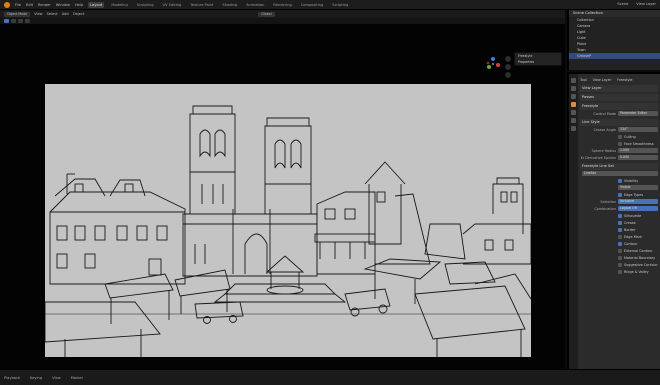 The image size is (660, 385). Describe the element at coordinates (614, 56) in the screenshot. I see `outliner-row-selected: GreaseP` at that location.